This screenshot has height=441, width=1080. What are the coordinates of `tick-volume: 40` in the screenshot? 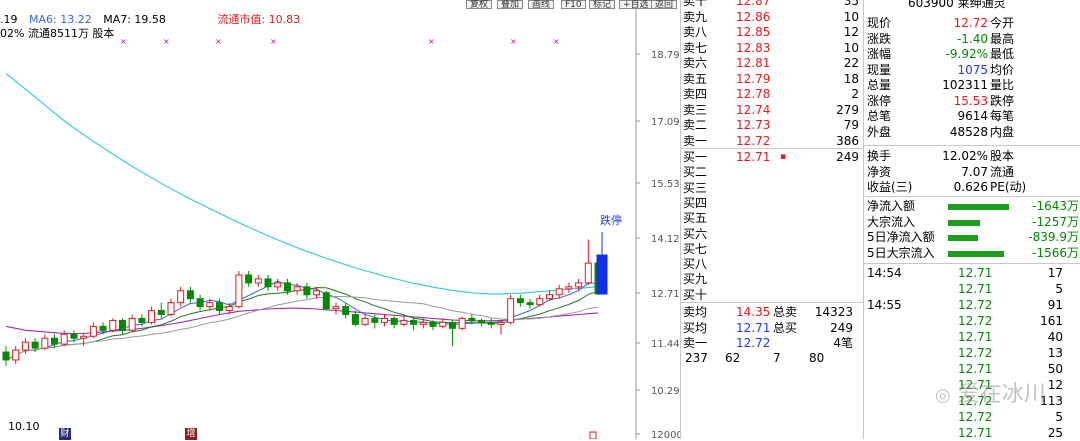 It's located at (1055, 337).